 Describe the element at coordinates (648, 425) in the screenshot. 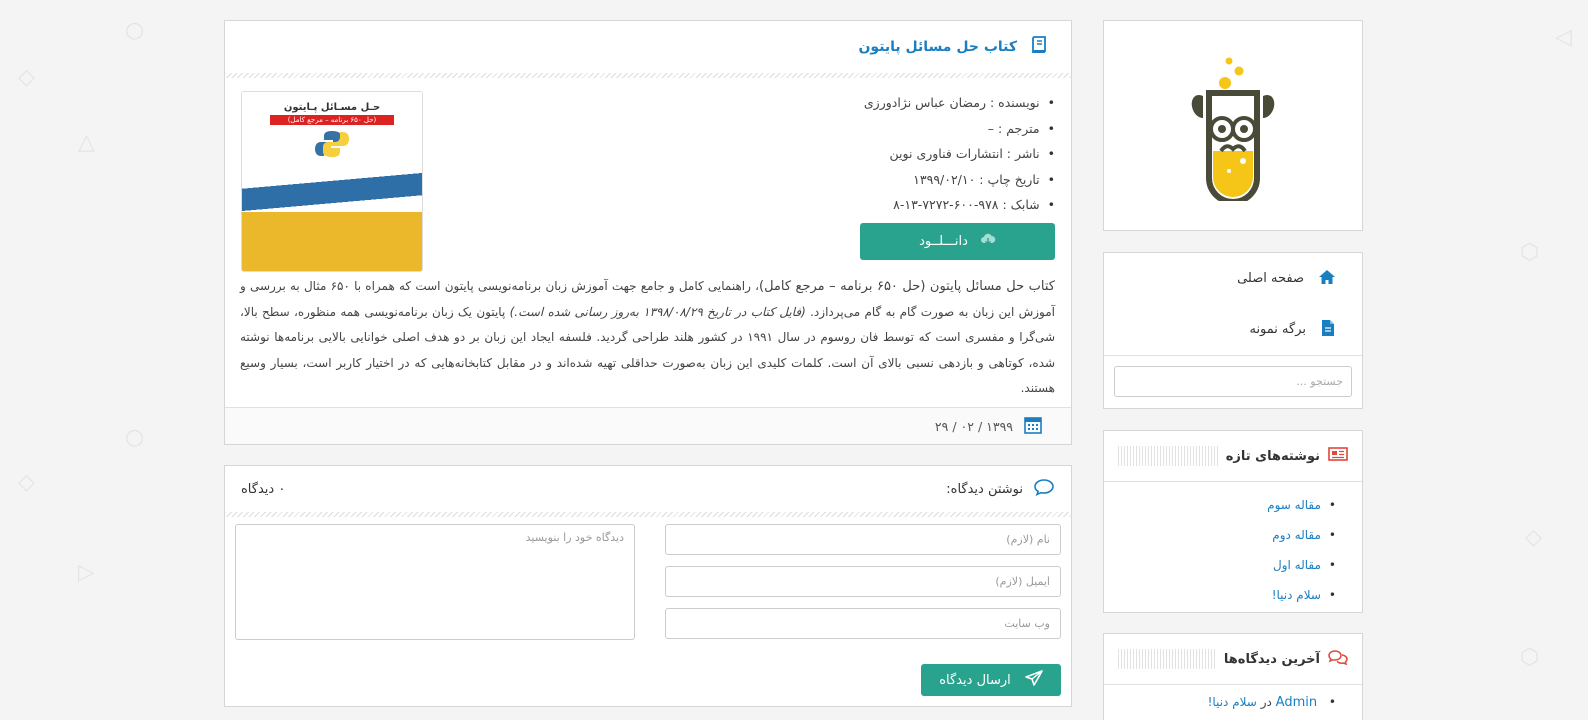

I see `post-footer: ۱۳۹۹ / ۰۲ / ۲۹` at that location.